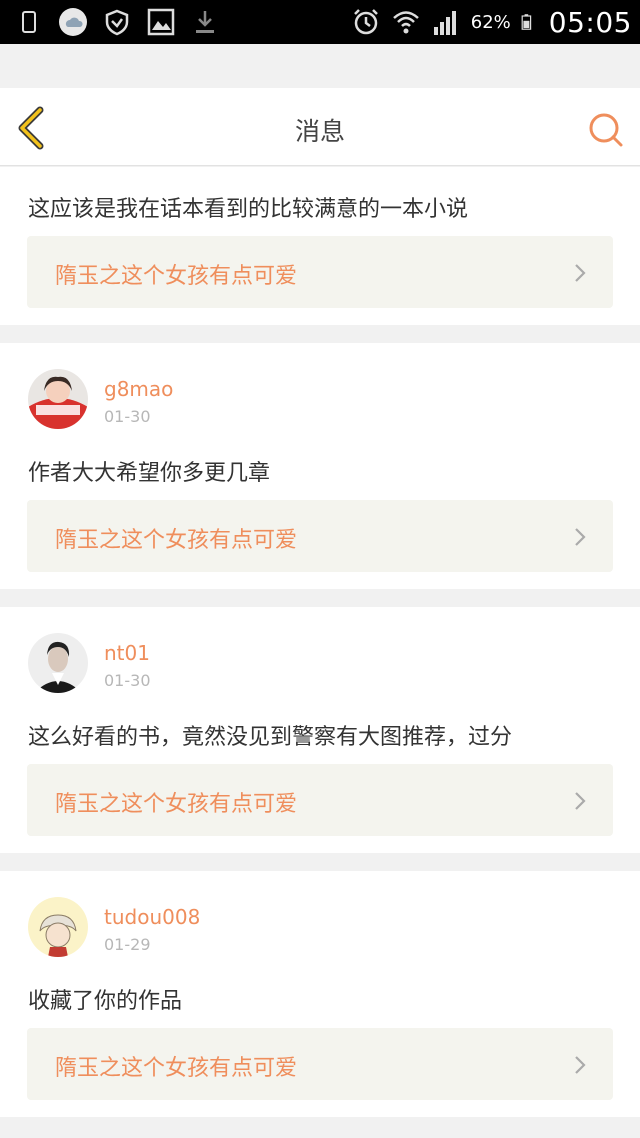 Image resolution: width=640 pixels, height=1138 pixels. I want to click on message-date: 01-29, so click(127, 944).